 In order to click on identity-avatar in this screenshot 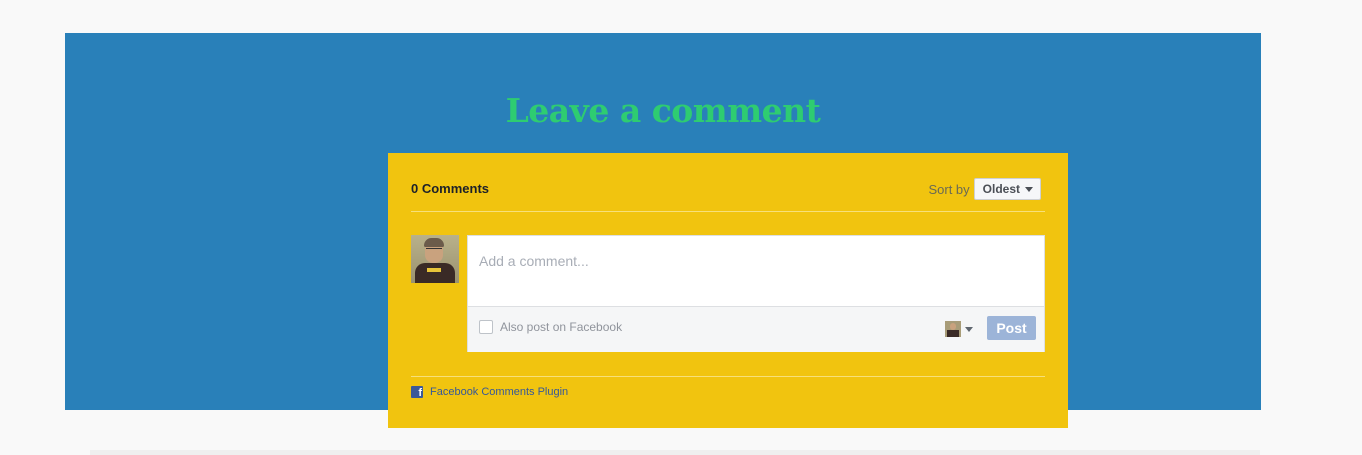, I will do `click(953, 329)`.